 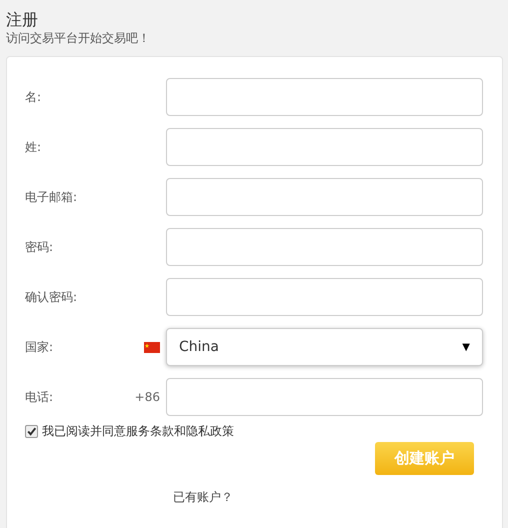 What do you see at coordinates (51, 197) in the screenshot?
I see `field-label: 电子邮箱:` at bounding box center [51, 197].